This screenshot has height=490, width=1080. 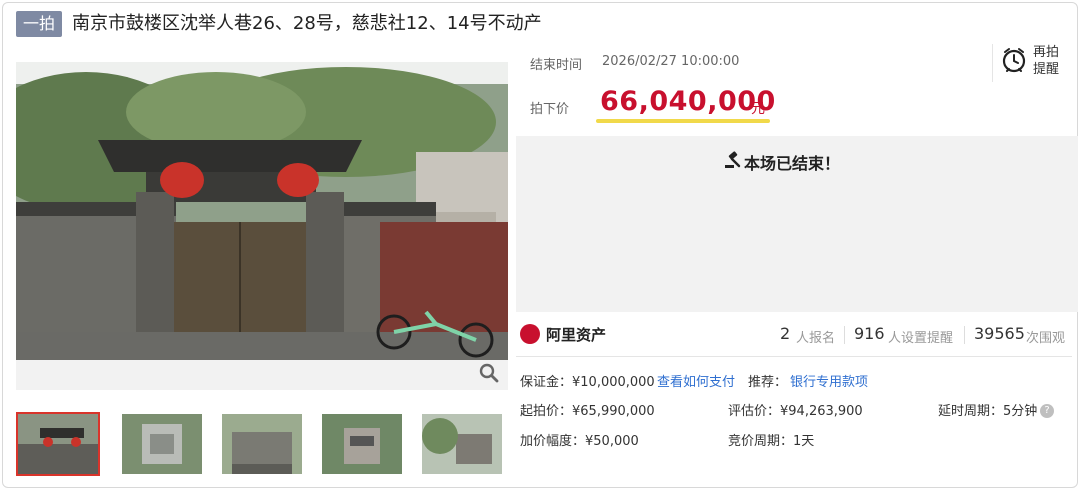 I want to click on recommend-label: 推荐：, so click(x=768, y=382).